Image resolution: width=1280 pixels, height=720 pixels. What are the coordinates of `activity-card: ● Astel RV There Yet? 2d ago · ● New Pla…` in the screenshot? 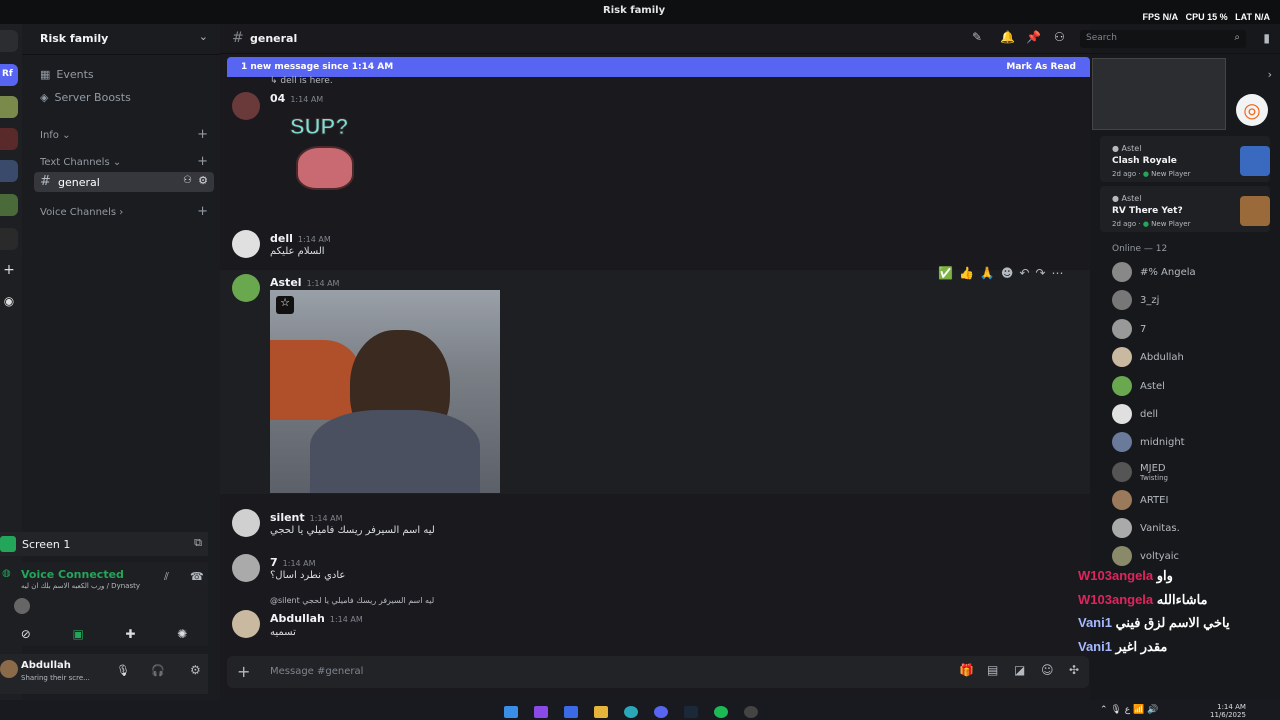 It's located at (1185, 209).